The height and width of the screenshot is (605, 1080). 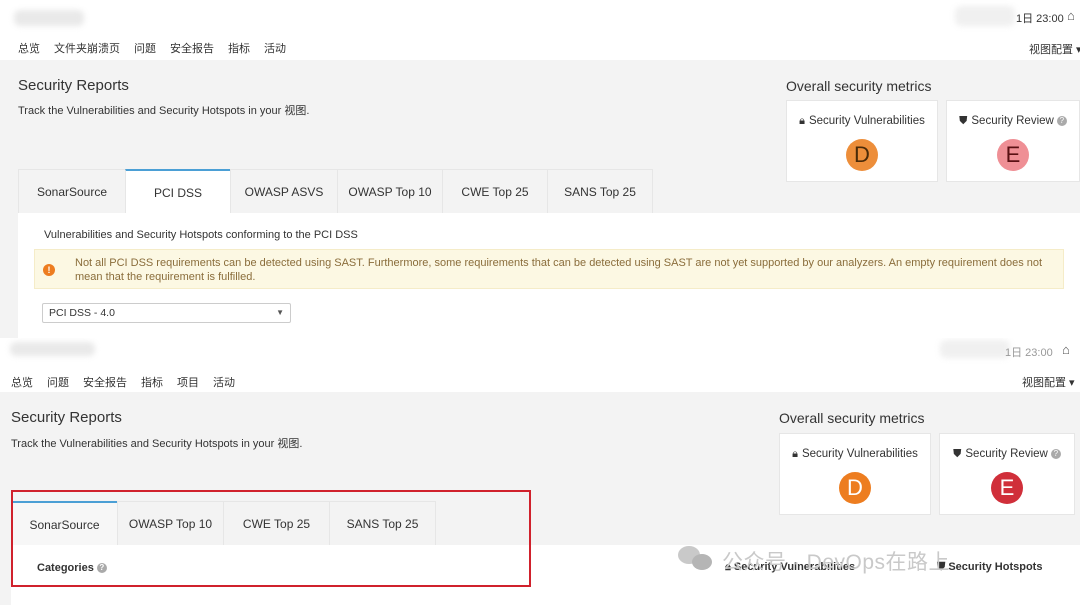 What do you see at coordinates (284, 191) in the screenshot?
I see `tab-owasp-asvs: OWASP ASVS` at bounding box center [284, 191].